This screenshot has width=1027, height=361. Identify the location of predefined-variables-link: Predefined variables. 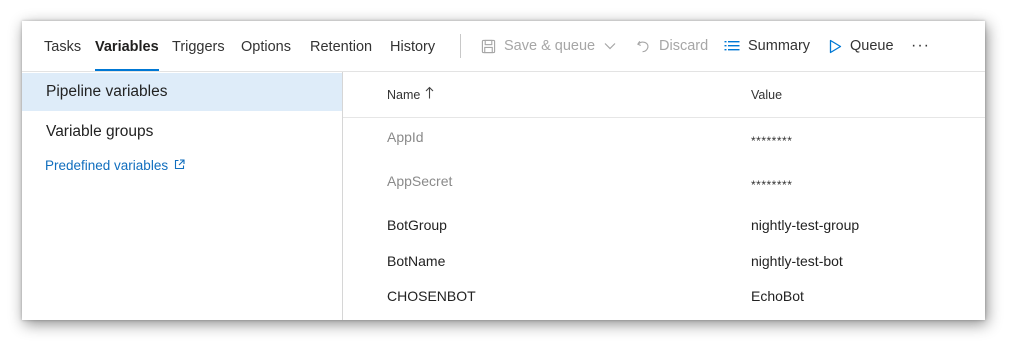
(115, 165).